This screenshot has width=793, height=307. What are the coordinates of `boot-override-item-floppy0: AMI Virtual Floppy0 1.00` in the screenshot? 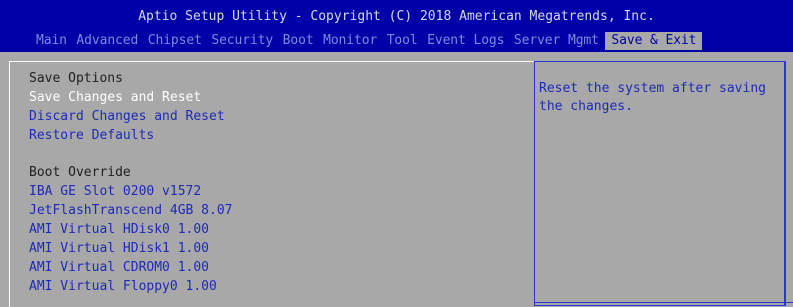 It's located at (123, 287).